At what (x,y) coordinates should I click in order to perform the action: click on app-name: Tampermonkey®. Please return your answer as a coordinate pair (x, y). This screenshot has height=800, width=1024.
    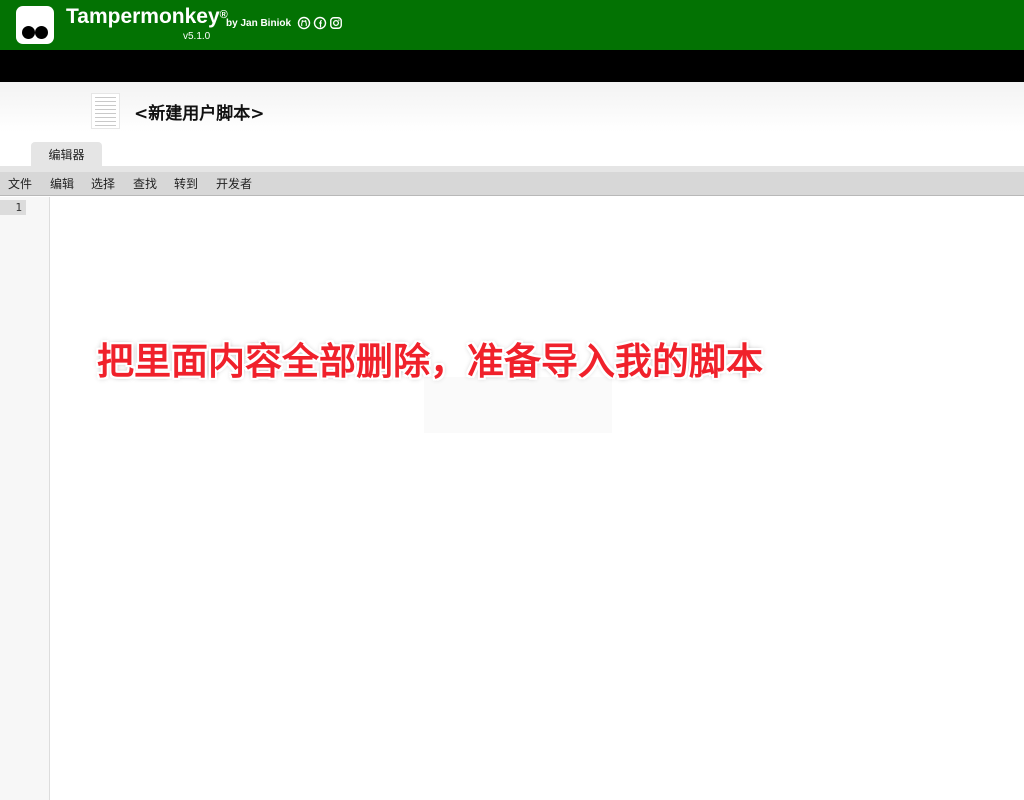
    Looking at the image, I should click on (147, 17).